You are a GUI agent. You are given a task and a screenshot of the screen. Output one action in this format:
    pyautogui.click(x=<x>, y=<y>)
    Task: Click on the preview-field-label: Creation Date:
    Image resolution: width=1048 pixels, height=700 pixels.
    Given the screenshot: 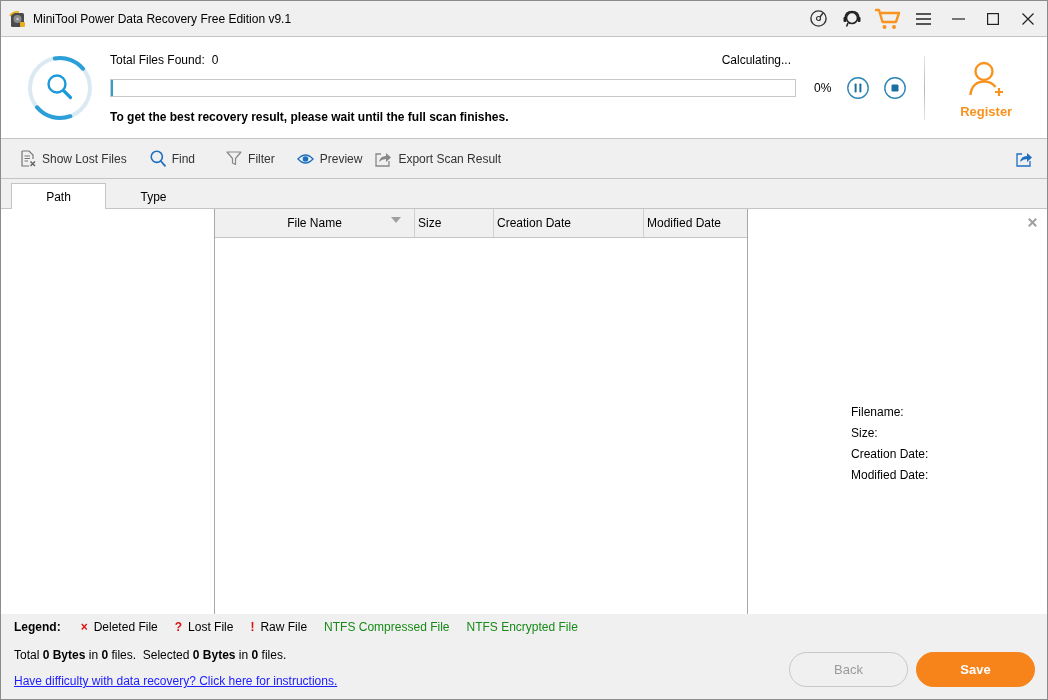 What is the action you would take?
    pyautogui.click(x=890, y=454)
    